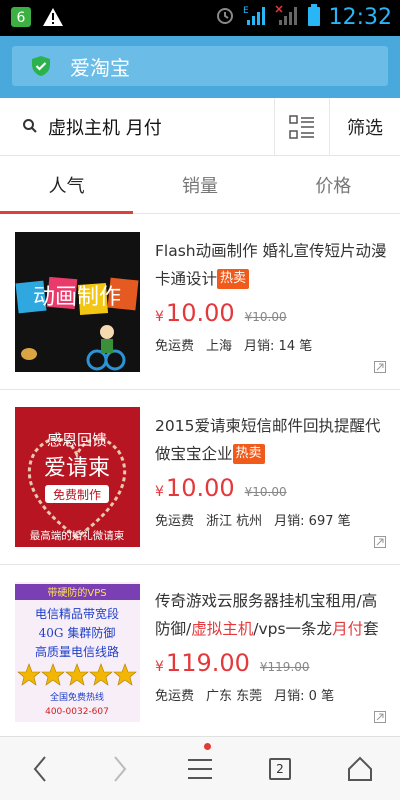  What do you see at coordinates (200, 18) in the screenshot?
I see `status-bar: 6 E 12:32` at bounding box center [200, 18].